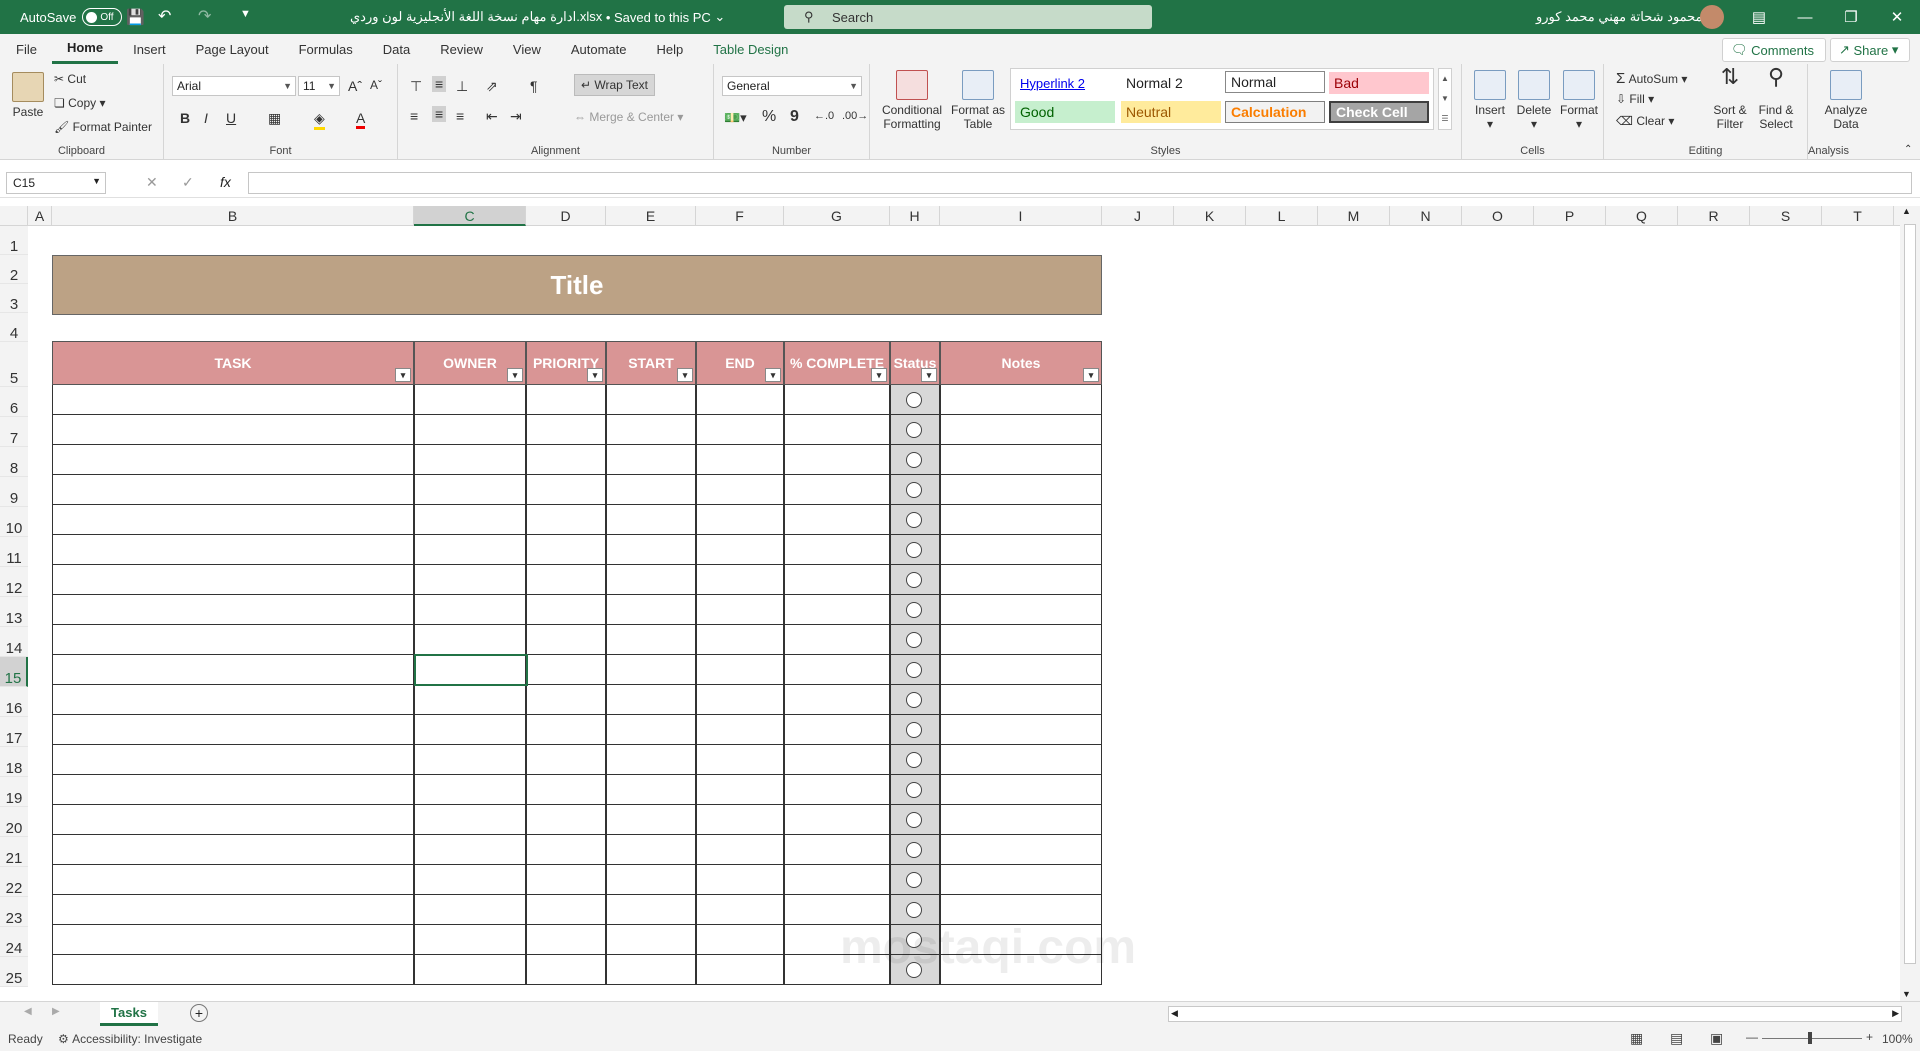 The width and height of the screenshot is (1920, 1051). I want to click on customize-toolbar-icon: ▼, so click(245, 14).